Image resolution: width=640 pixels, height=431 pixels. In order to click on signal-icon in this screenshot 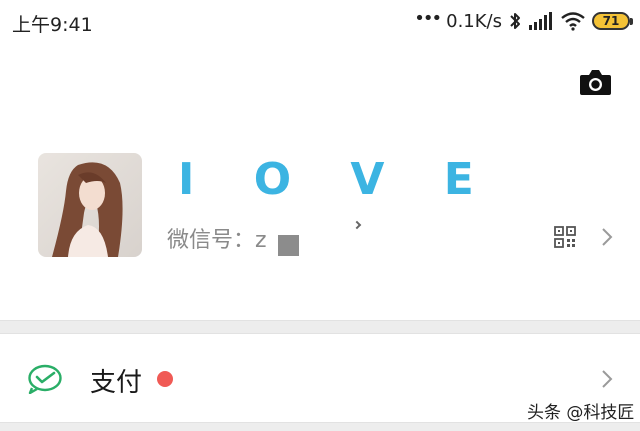, I will do `click(540, 21)`.